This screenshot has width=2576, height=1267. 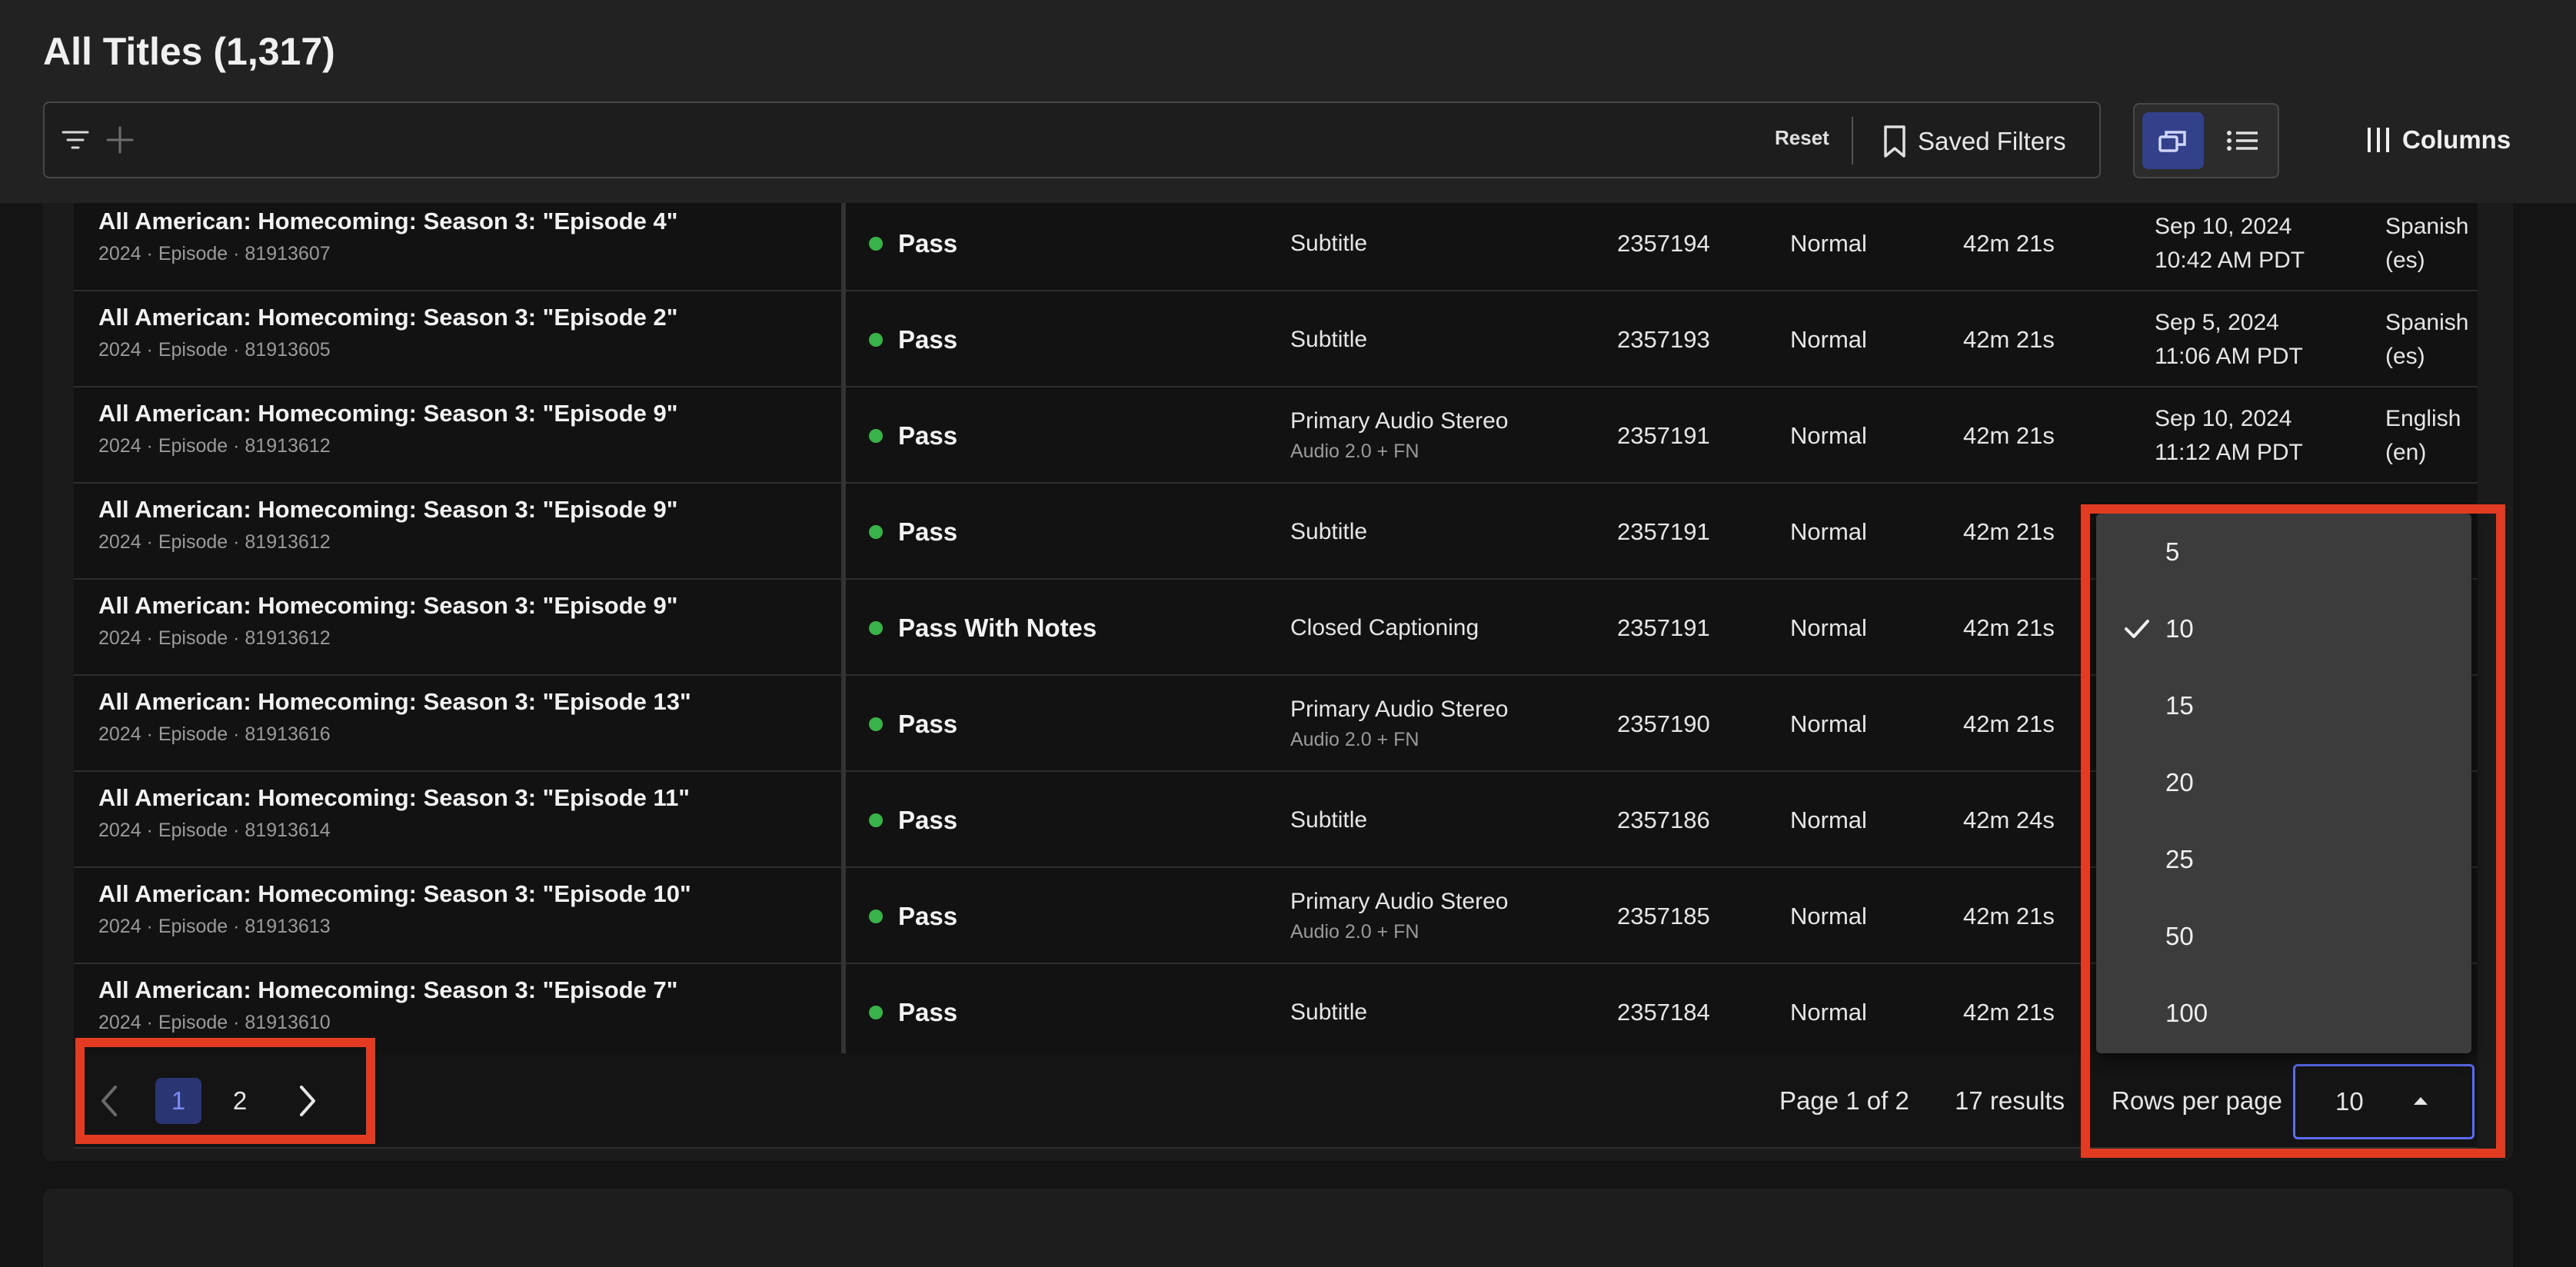 I want to click on row-subtitle: 2024 · Episode · 81913614, so click(x=215, y=830).